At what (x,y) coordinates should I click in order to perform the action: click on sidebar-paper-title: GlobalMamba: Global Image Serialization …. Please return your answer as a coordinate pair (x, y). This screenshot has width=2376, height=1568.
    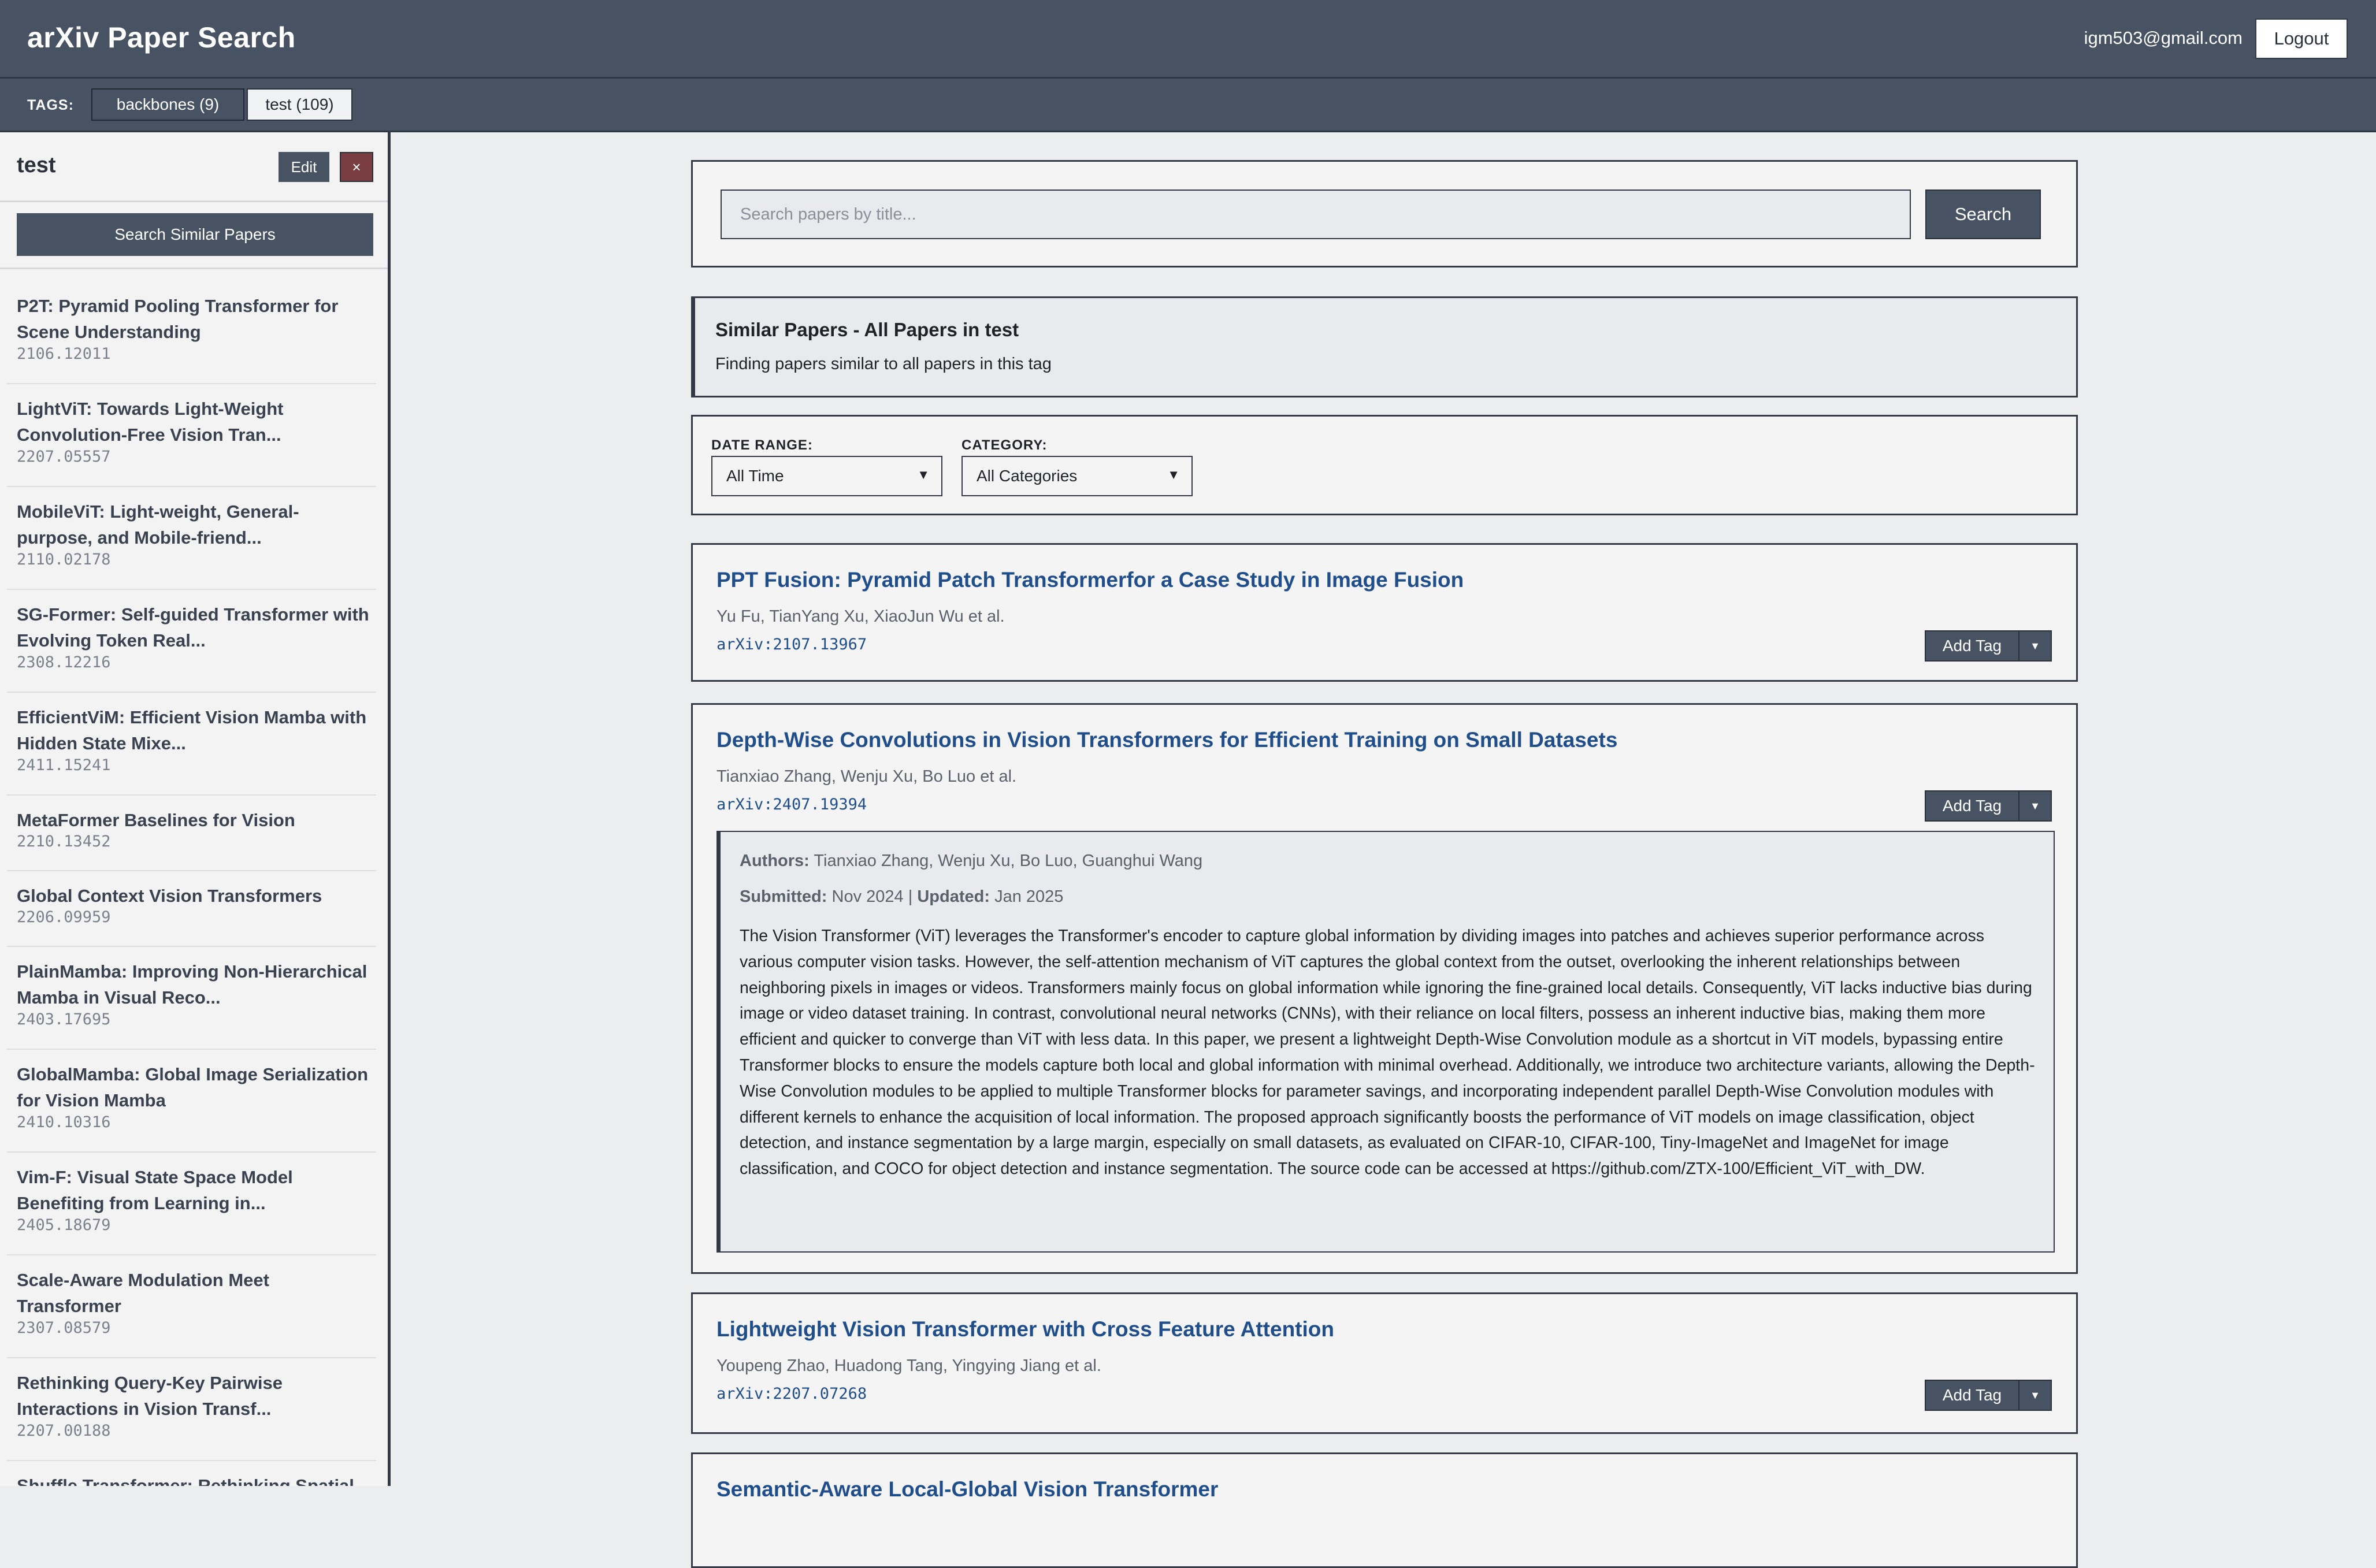
    Looking at the image, I should click on (193, 1087).